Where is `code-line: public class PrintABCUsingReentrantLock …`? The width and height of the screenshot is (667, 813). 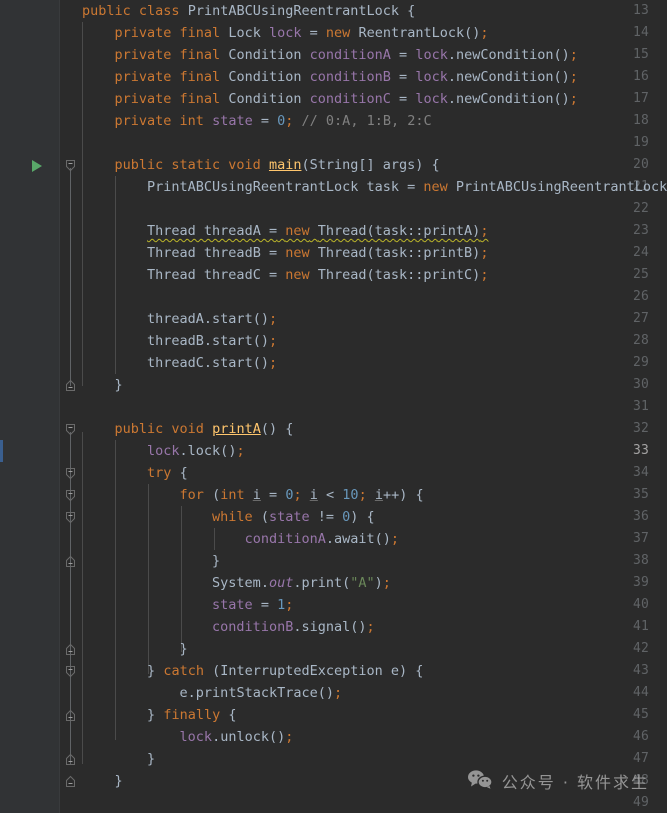 code-line: public class PrintABCUsingReentrantLock … is located at coordinates (248, 11).